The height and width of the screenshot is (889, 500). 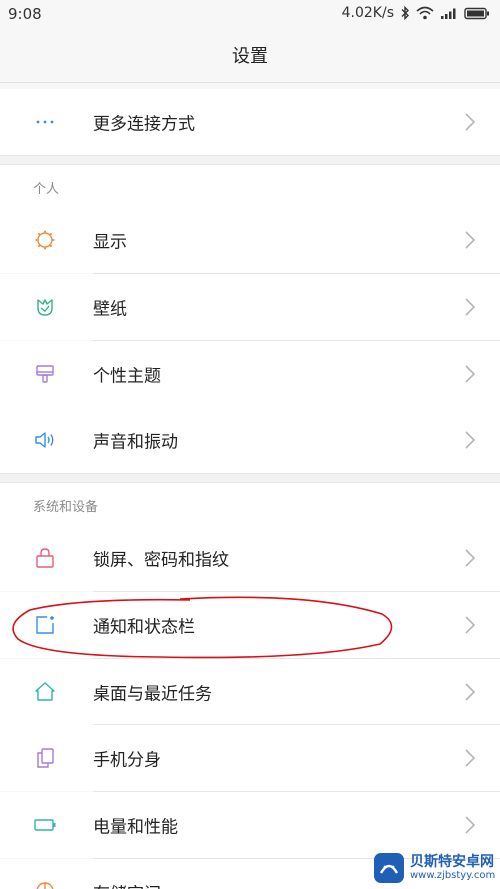 I want to click on page-title: 设置, so click(x=250, y=56).